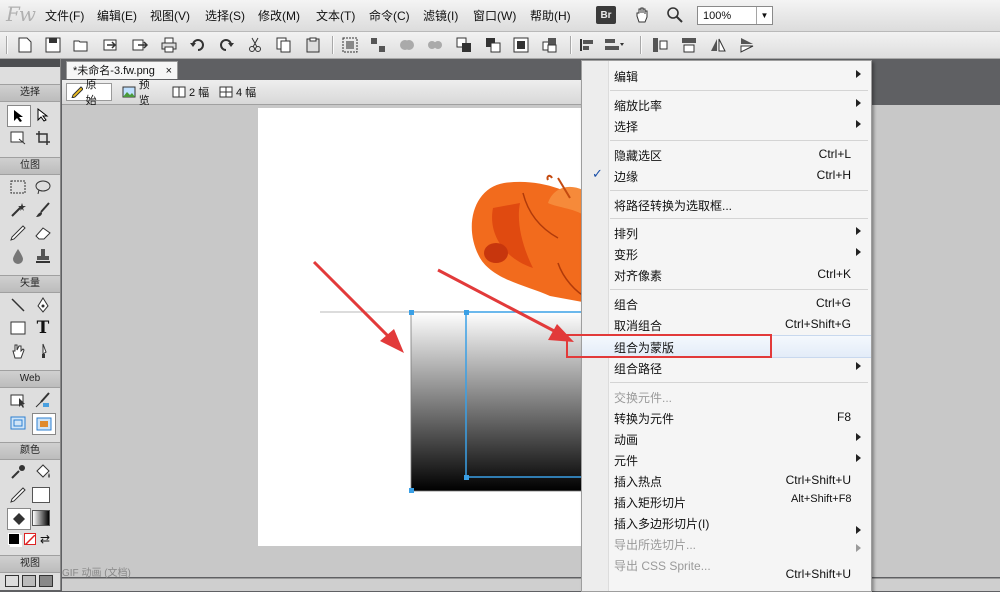 This screenshot has width=1000, height=592. What do you see at coordinates (726, 274) in the screenshot?
I see `menu-item-snap-pixels: 对齐像素 Ctrl+K` at bounding box center [726, 274].